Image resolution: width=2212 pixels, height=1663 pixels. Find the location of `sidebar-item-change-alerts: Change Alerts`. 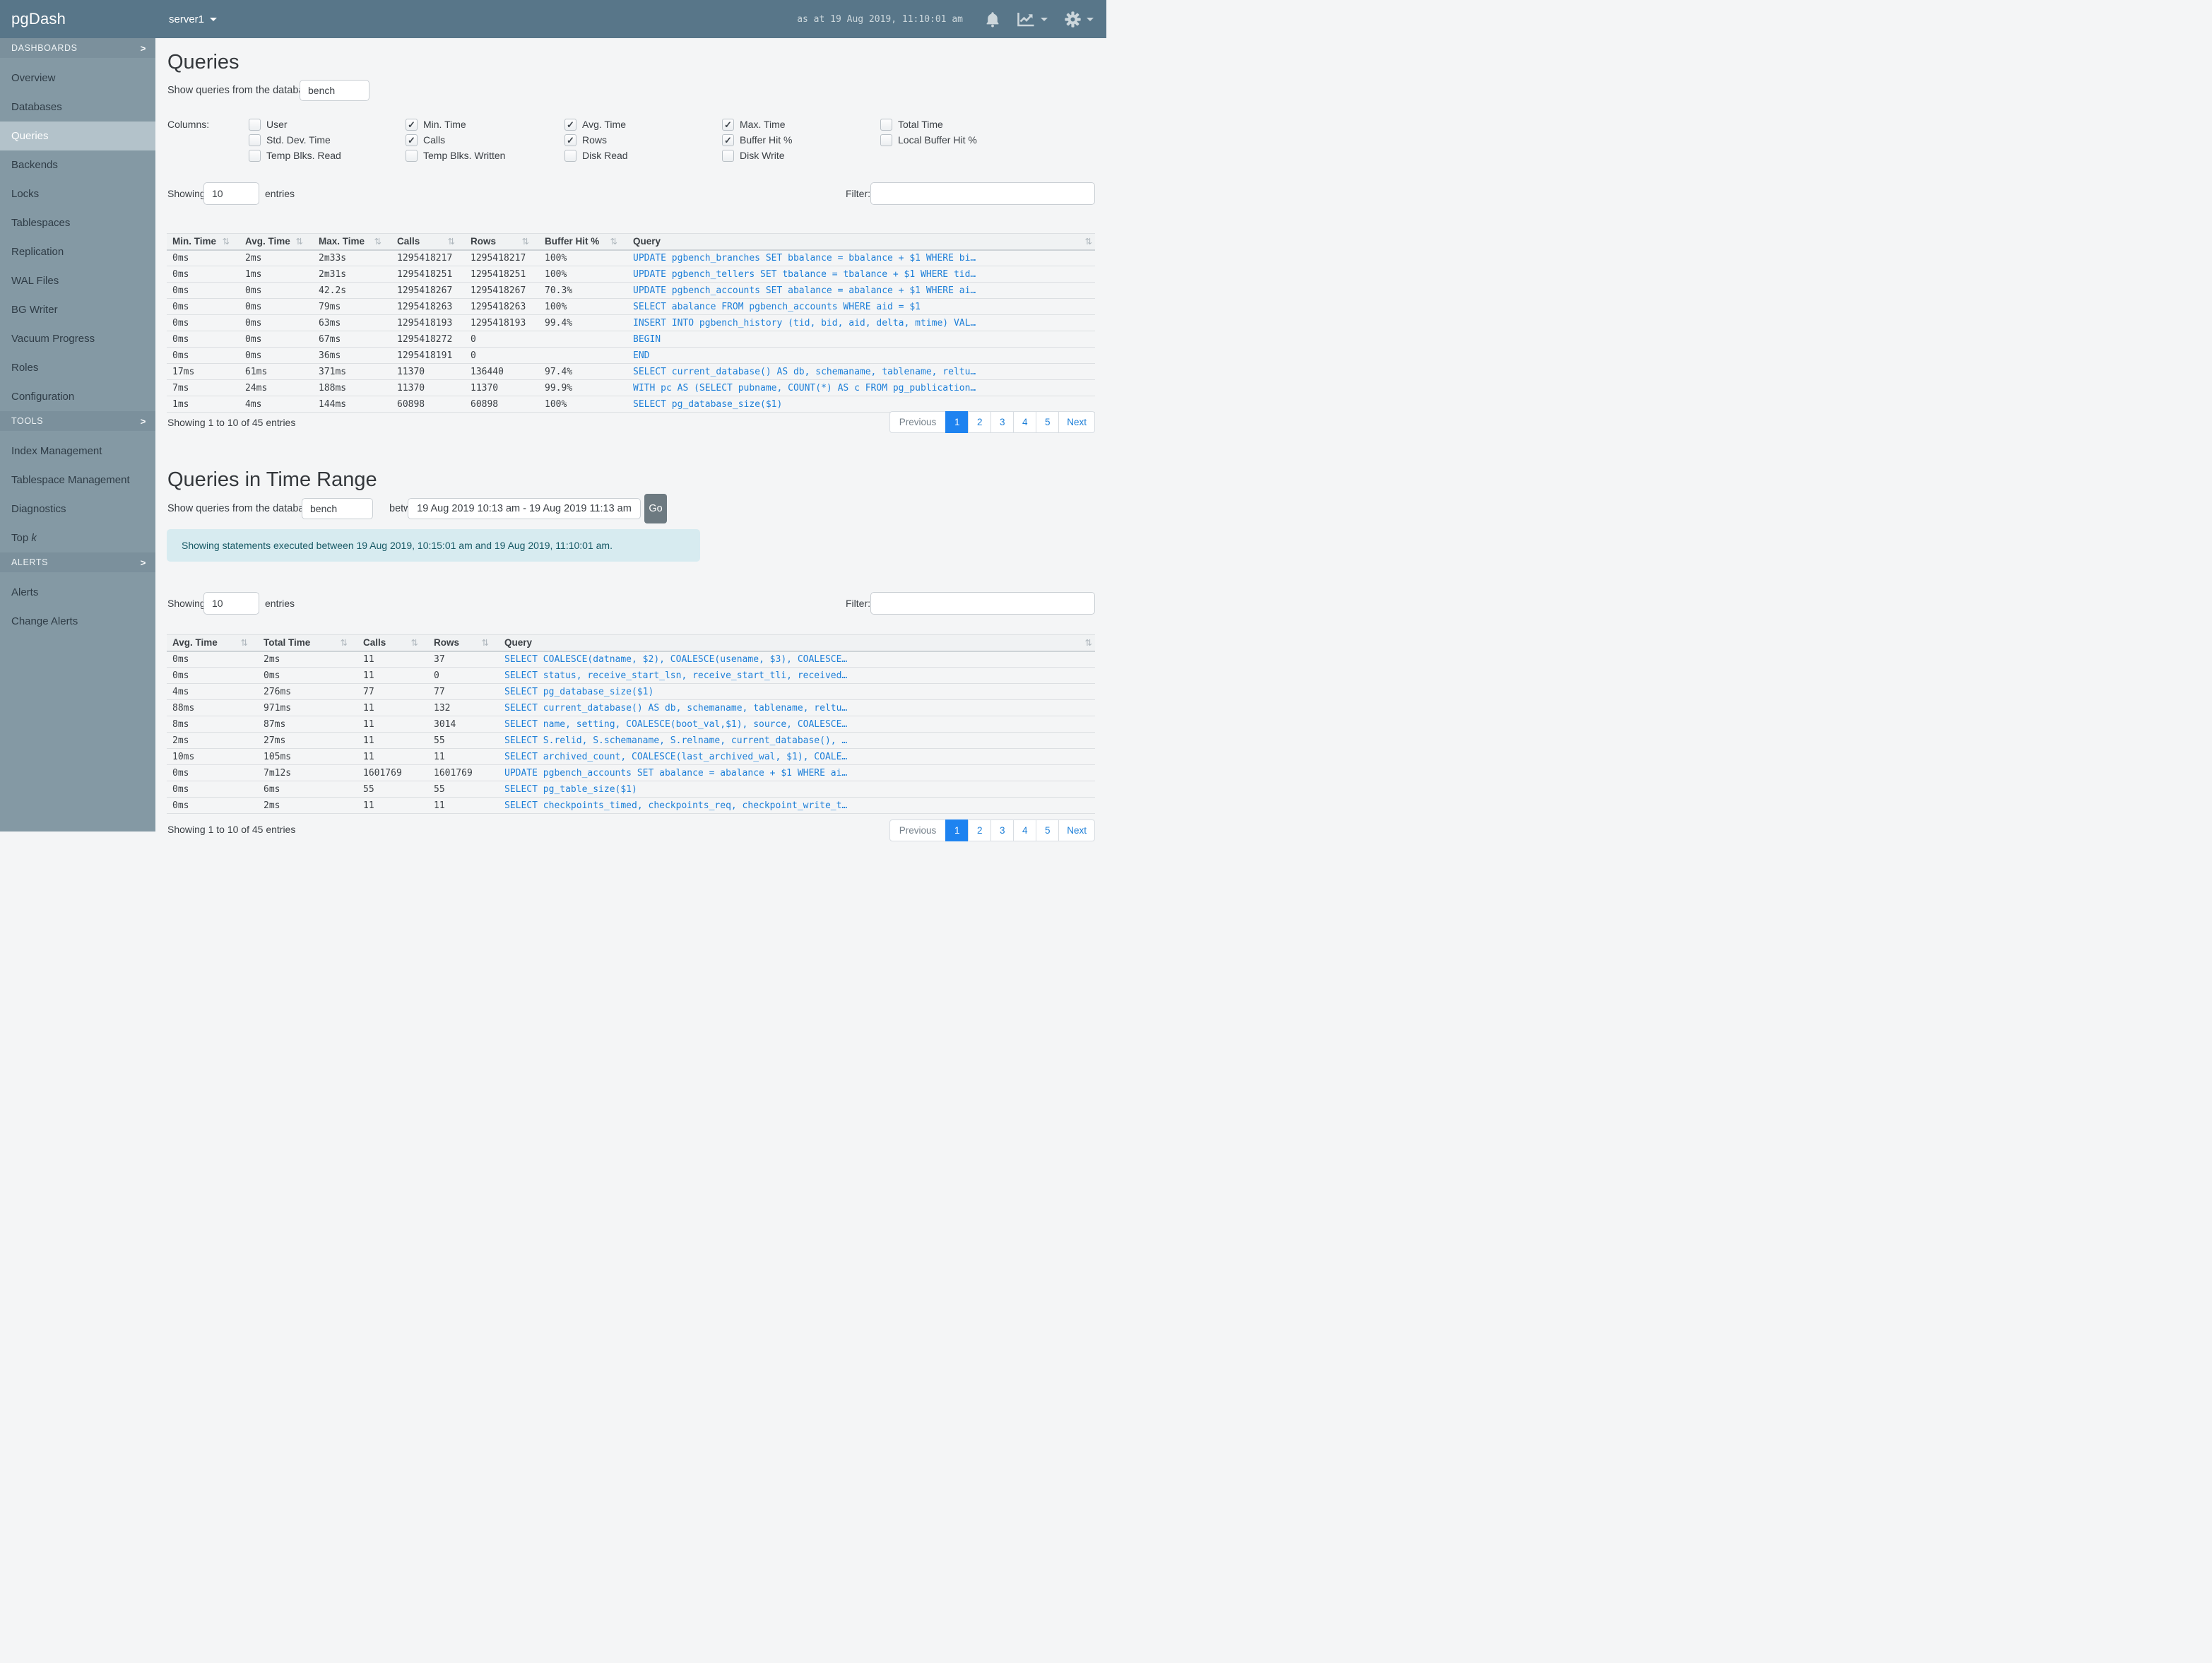

sidebar-item-change-alerts: Change Alerts is located at coordinates (77, 621).